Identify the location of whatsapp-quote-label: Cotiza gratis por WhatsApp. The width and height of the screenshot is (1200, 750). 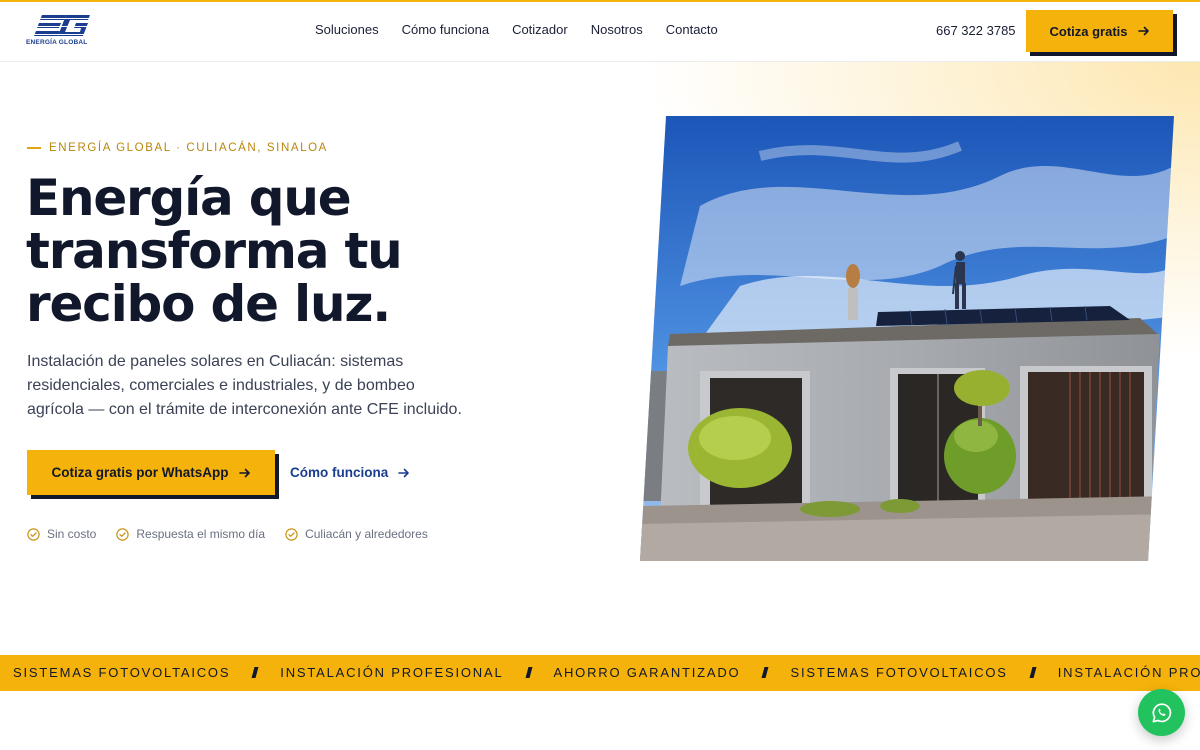
(140, 472).